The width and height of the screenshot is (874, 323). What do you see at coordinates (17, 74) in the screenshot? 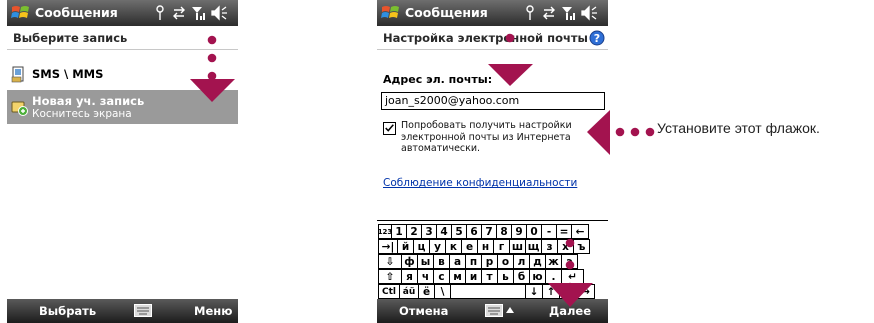
I see `sms-icon` at bounding box center [17, 74].